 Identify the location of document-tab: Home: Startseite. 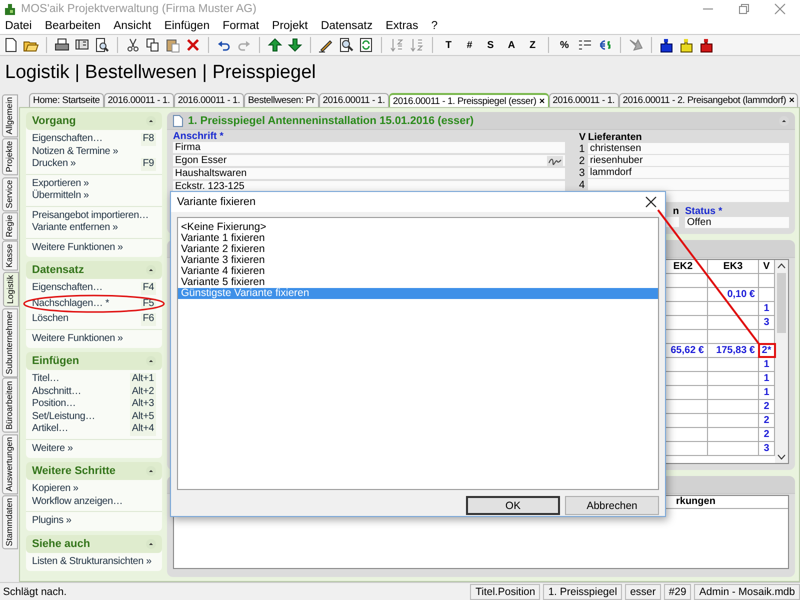
(66, 100).